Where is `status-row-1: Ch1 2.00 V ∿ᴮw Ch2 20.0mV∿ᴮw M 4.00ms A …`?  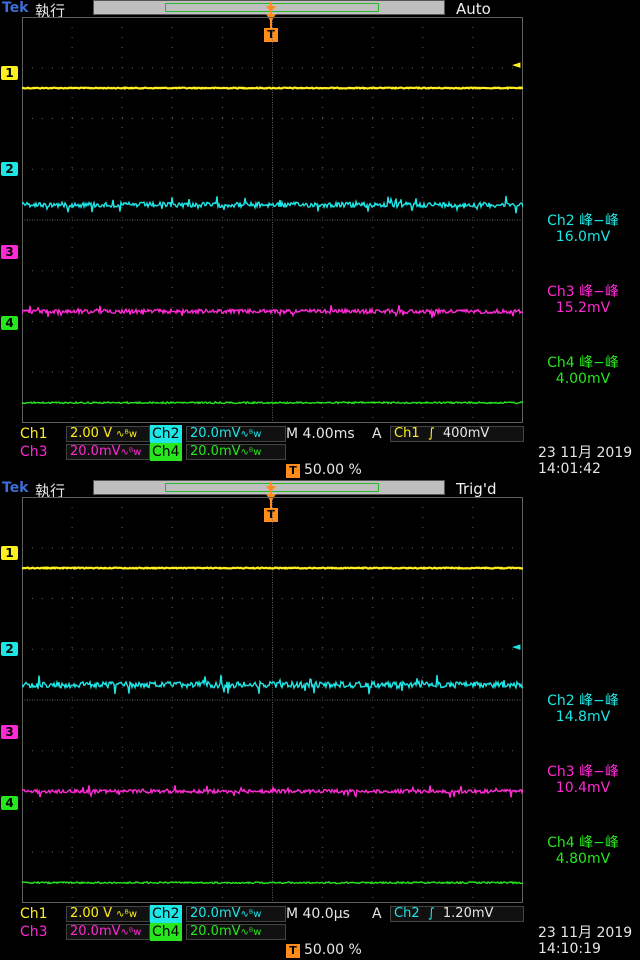
status-row-1: Ch1 2.00 V ∿ᴮw Ch2 20.0mV∿ᴮw M 4.00ms A … is located at coordinates (273, 434).